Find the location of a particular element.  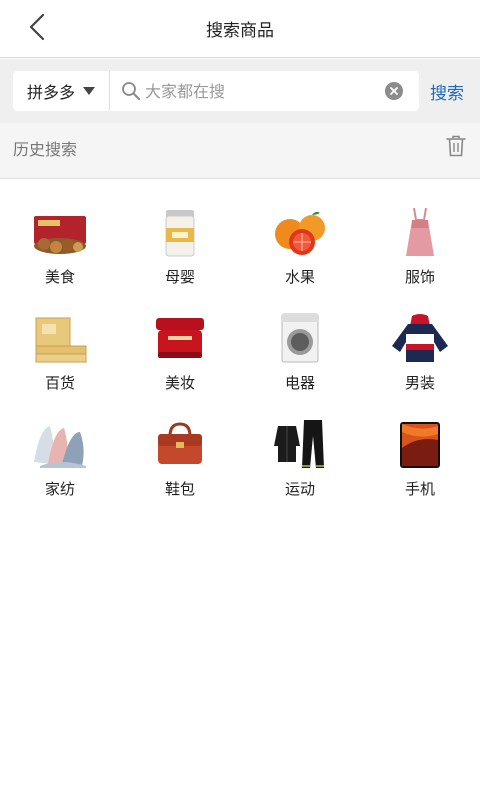

category-label: 鞋包 is located at coordinates (179, 489).